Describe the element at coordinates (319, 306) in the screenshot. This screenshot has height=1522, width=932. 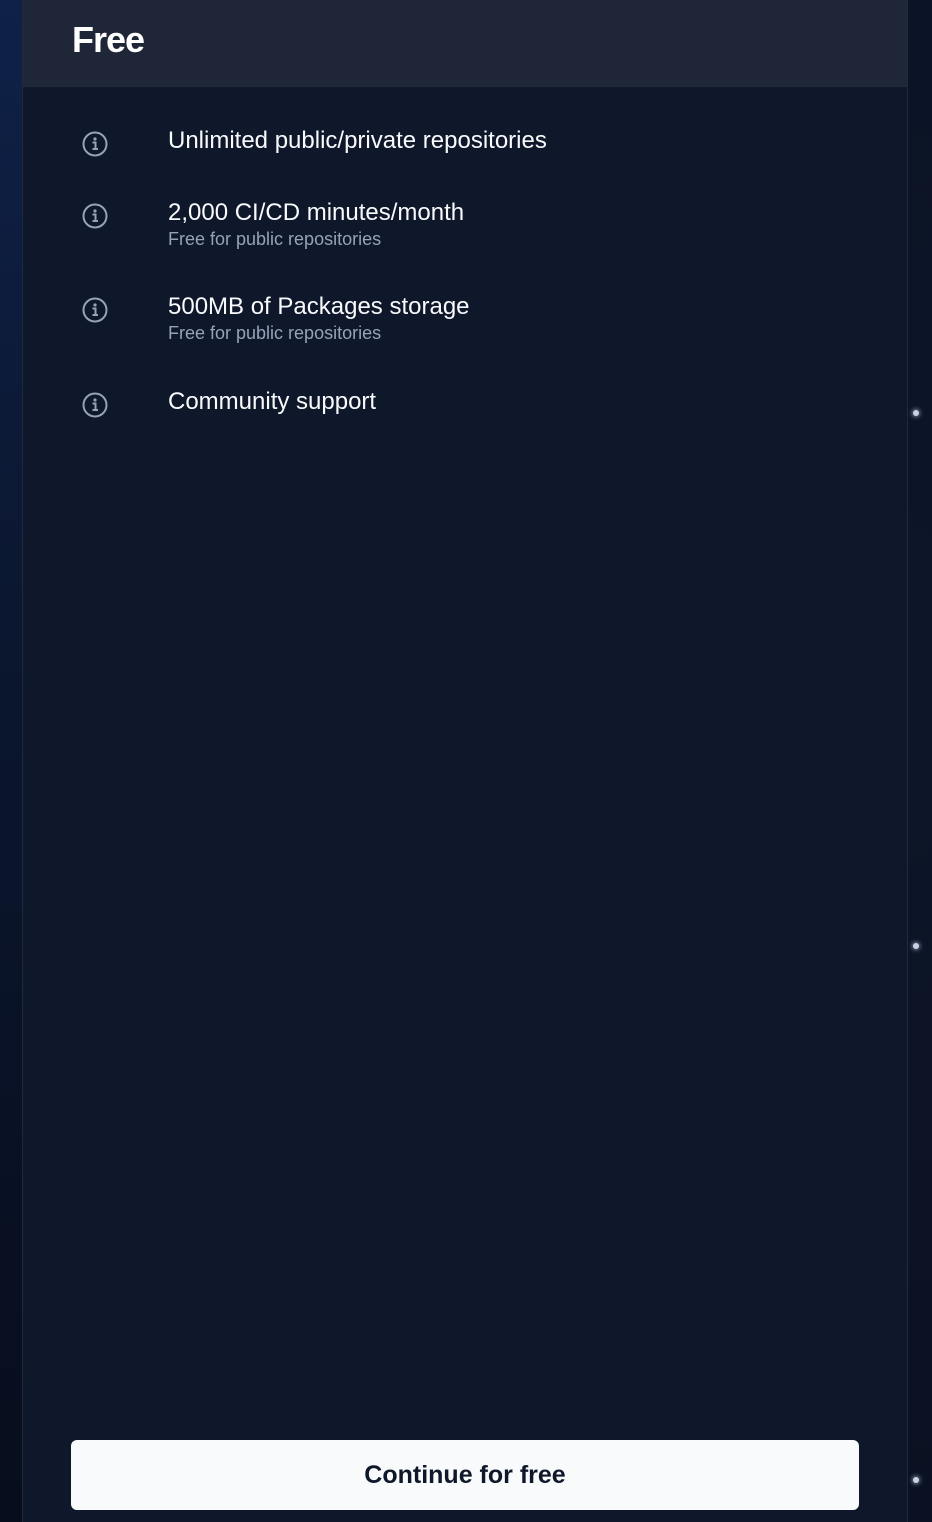
I see `feature-label: 500MB of Packages storage` at that location.